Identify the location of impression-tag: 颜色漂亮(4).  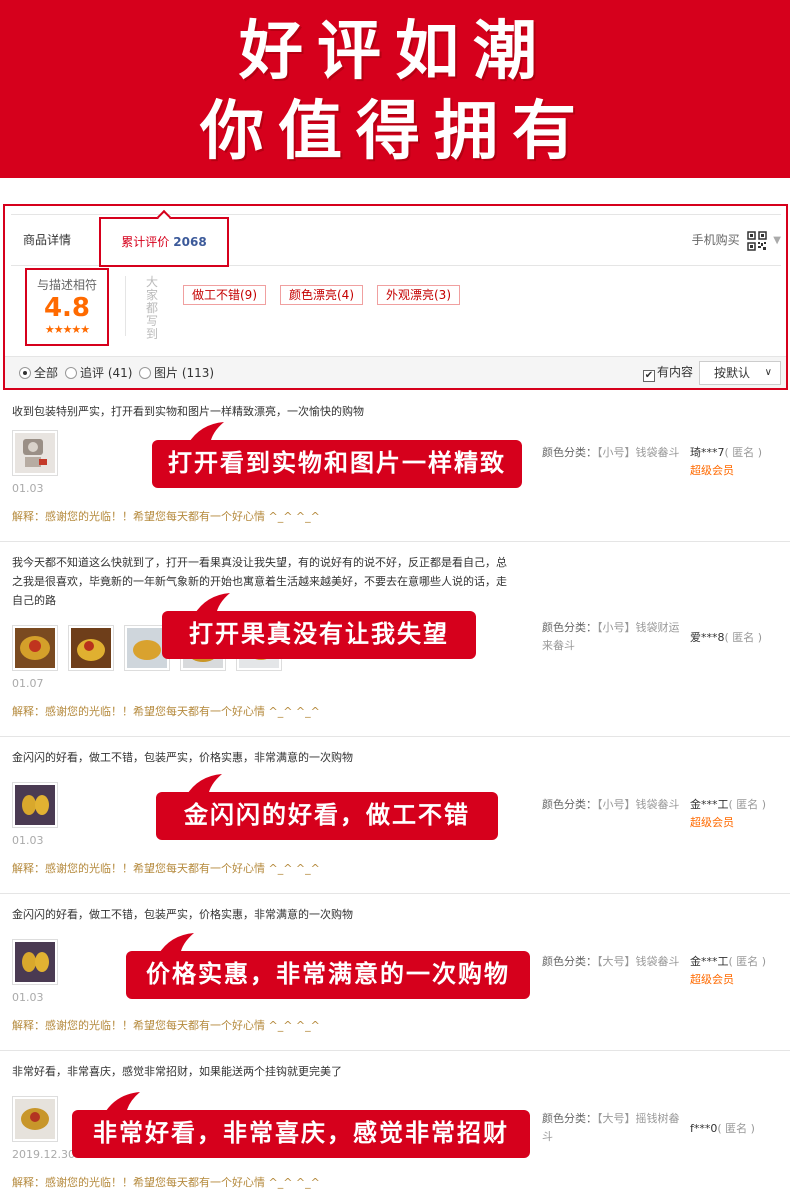
(321, 295).